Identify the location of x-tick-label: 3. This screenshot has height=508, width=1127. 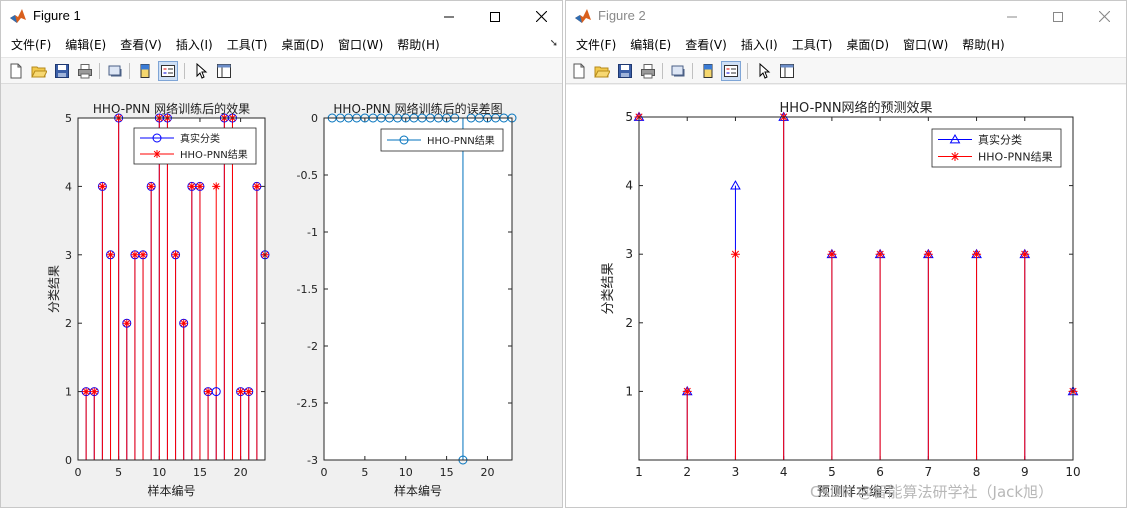
(736, 472).